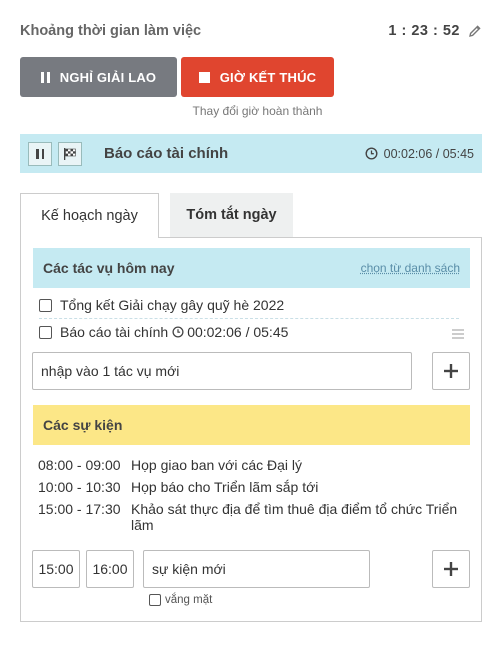 The image size is (500, 647). Describe the element at coordinates (204, 77) in the screenshot. I see `stop-icon` at that location.